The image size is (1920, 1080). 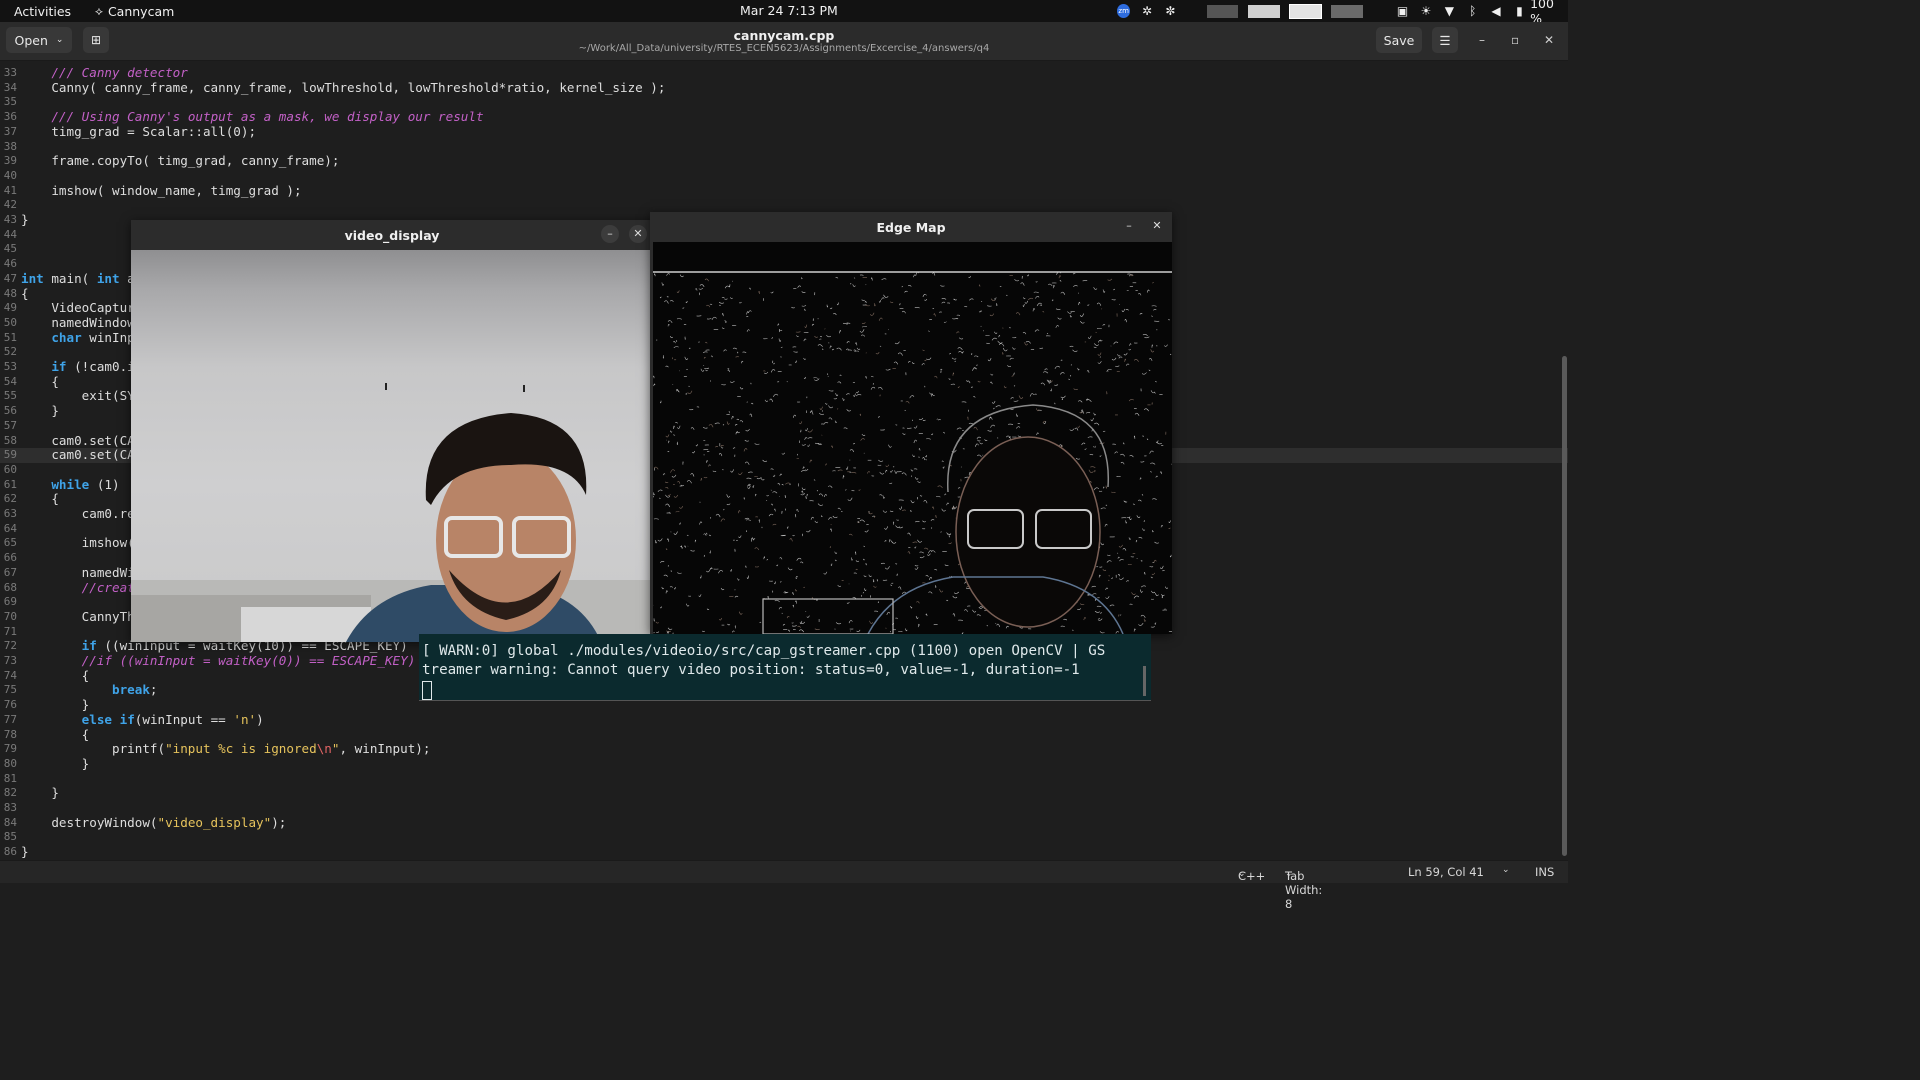 What do you see at coordinates (10, 352) in the screenshot?
I see `line-number: 52` at bounding box center [10, 352].